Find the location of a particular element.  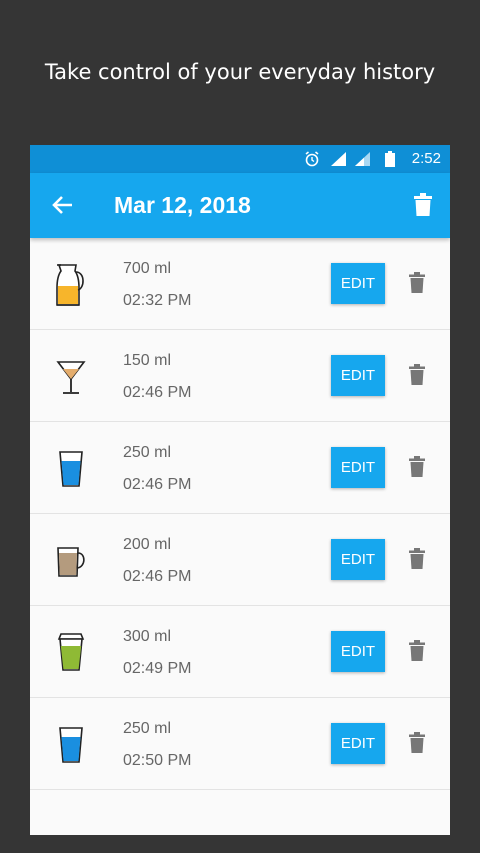

alarm-icon is located at coordinates (312, 161).